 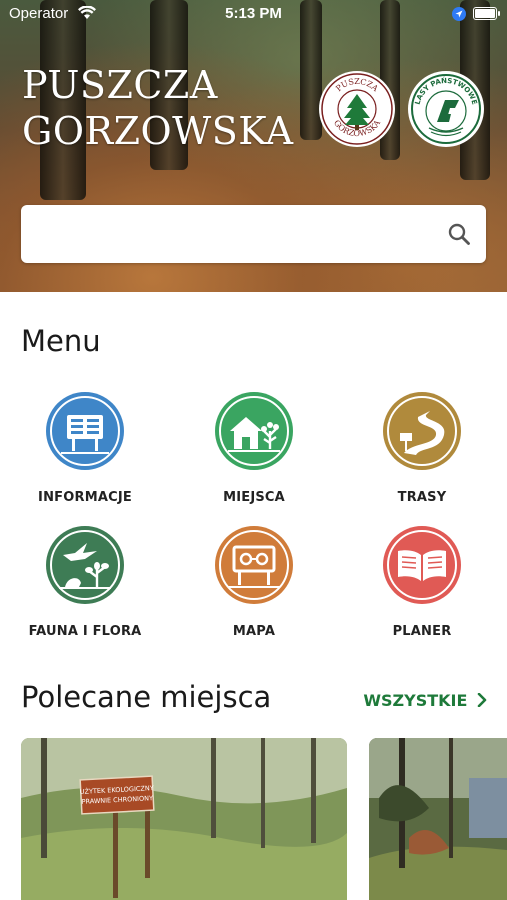 I want to click on lasy-panstwowe-logo: LASY PAŃSTWOWE, so click(x=446, y=109).